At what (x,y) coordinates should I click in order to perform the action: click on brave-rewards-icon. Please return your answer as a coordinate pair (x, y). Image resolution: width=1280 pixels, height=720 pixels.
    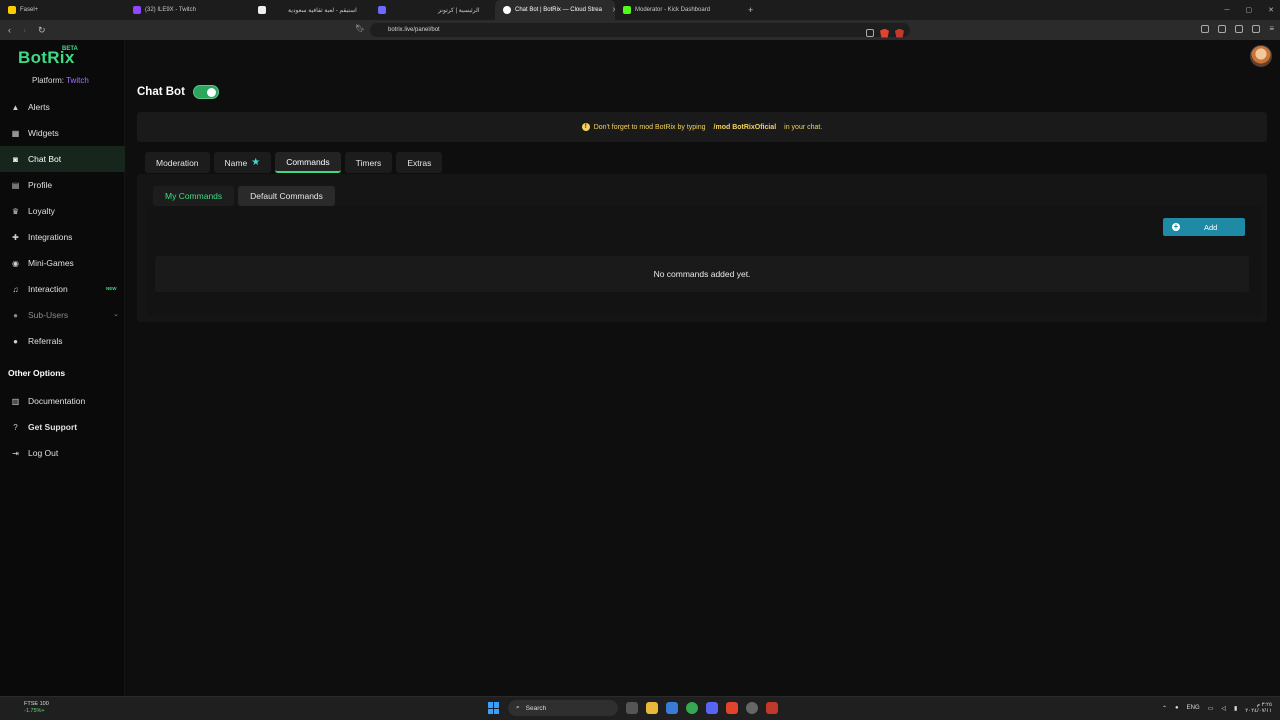
    Looking at the image, I should click on (899, 33).